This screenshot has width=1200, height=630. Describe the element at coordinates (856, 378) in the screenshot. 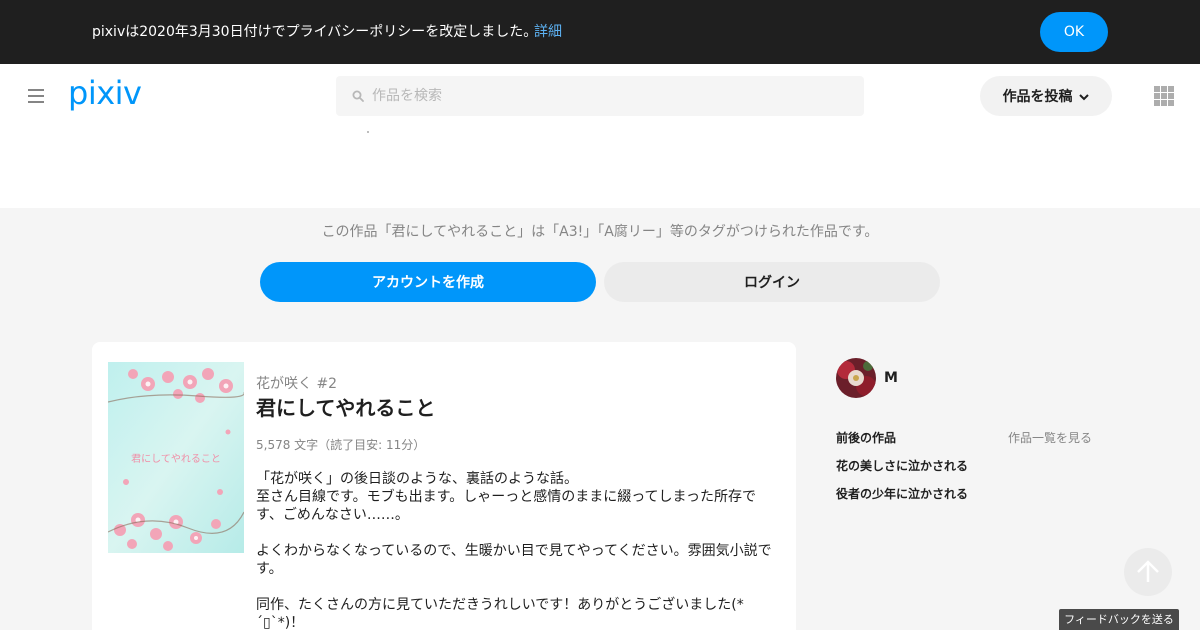

I see `author-avatar` at that location.